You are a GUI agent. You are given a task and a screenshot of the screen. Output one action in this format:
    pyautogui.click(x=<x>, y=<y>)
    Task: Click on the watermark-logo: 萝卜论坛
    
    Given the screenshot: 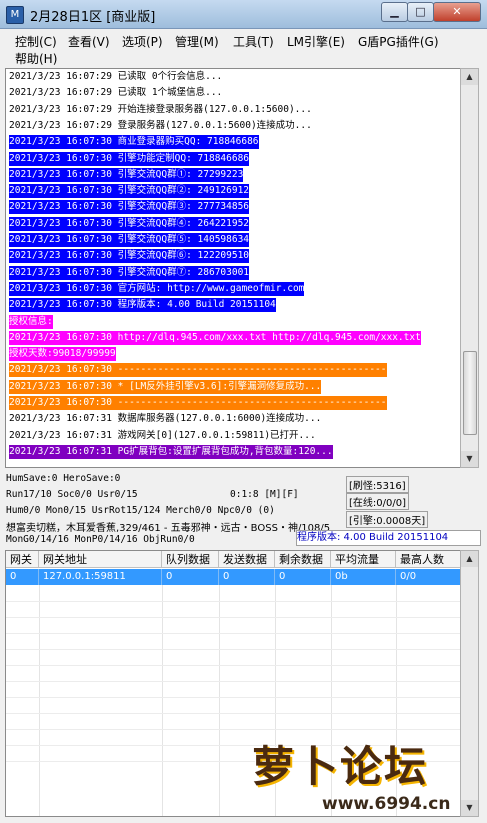 What is the action you would take?
    pyautogui.click(x=340, y=766)
    